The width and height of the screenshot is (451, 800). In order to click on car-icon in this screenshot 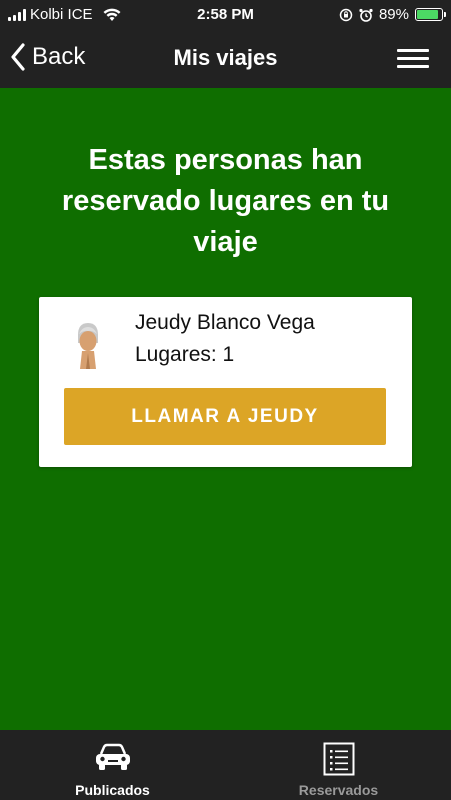, I will do `click(112, 759)`.